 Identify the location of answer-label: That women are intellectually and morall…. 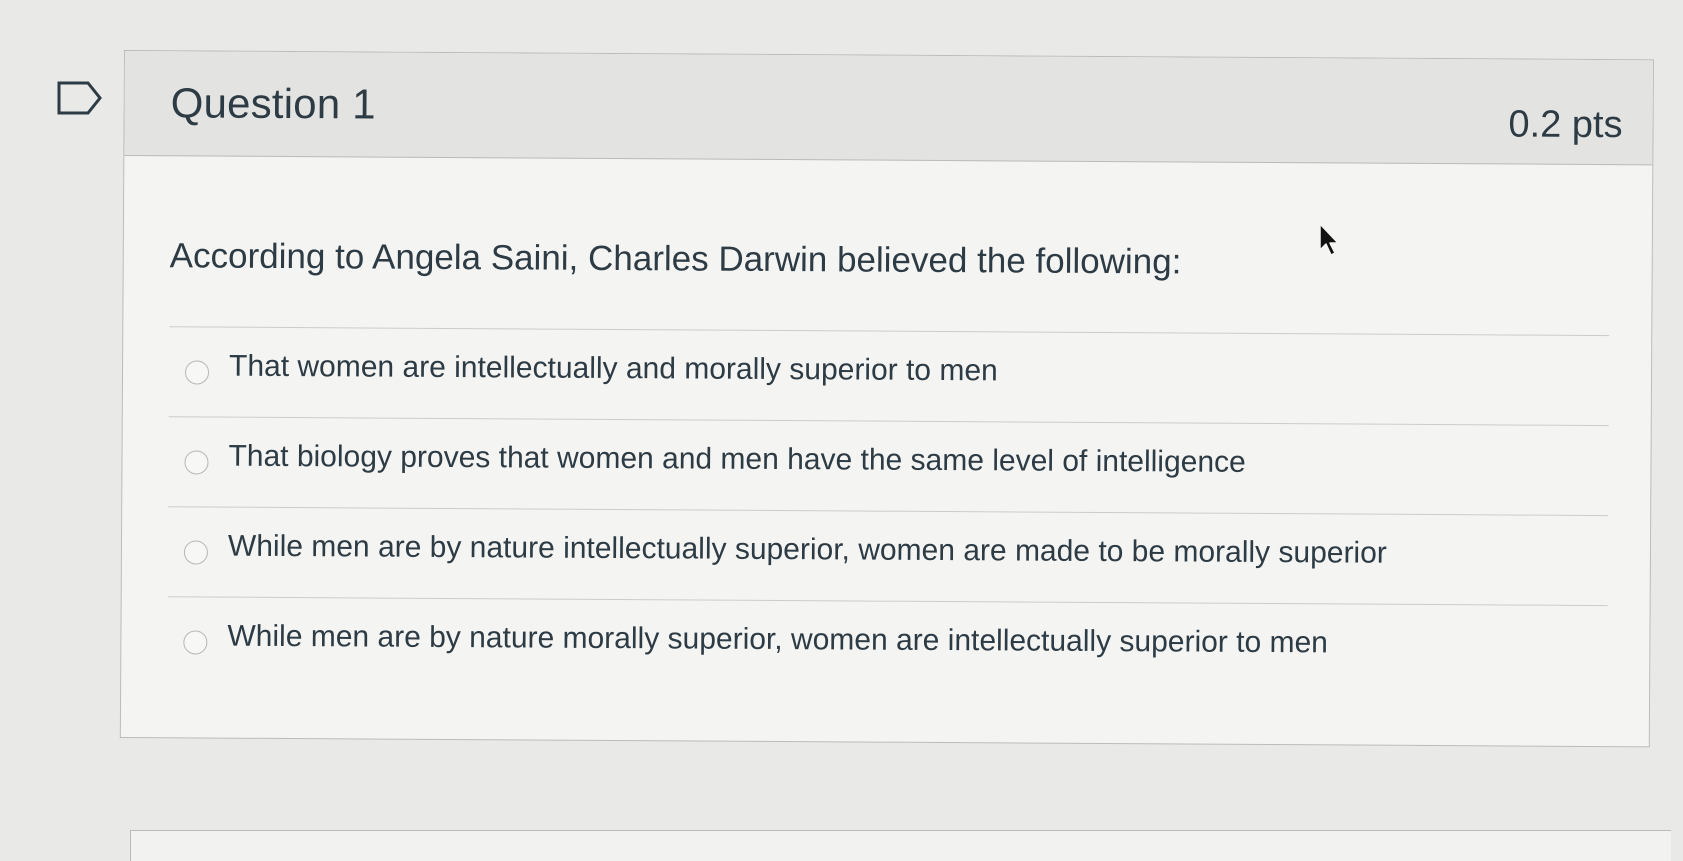
(613, 369).